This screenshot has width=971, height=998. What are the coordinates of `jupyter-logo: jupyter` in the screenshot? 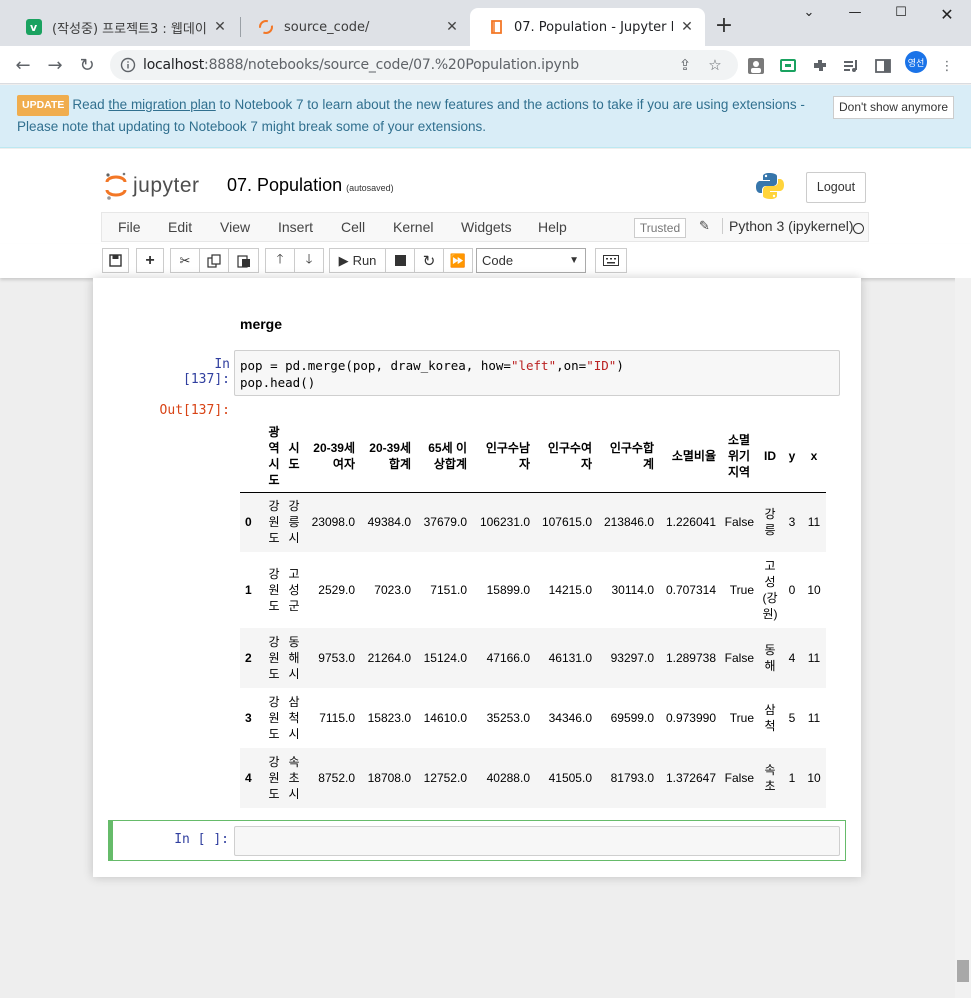 It's located at (152, 186).